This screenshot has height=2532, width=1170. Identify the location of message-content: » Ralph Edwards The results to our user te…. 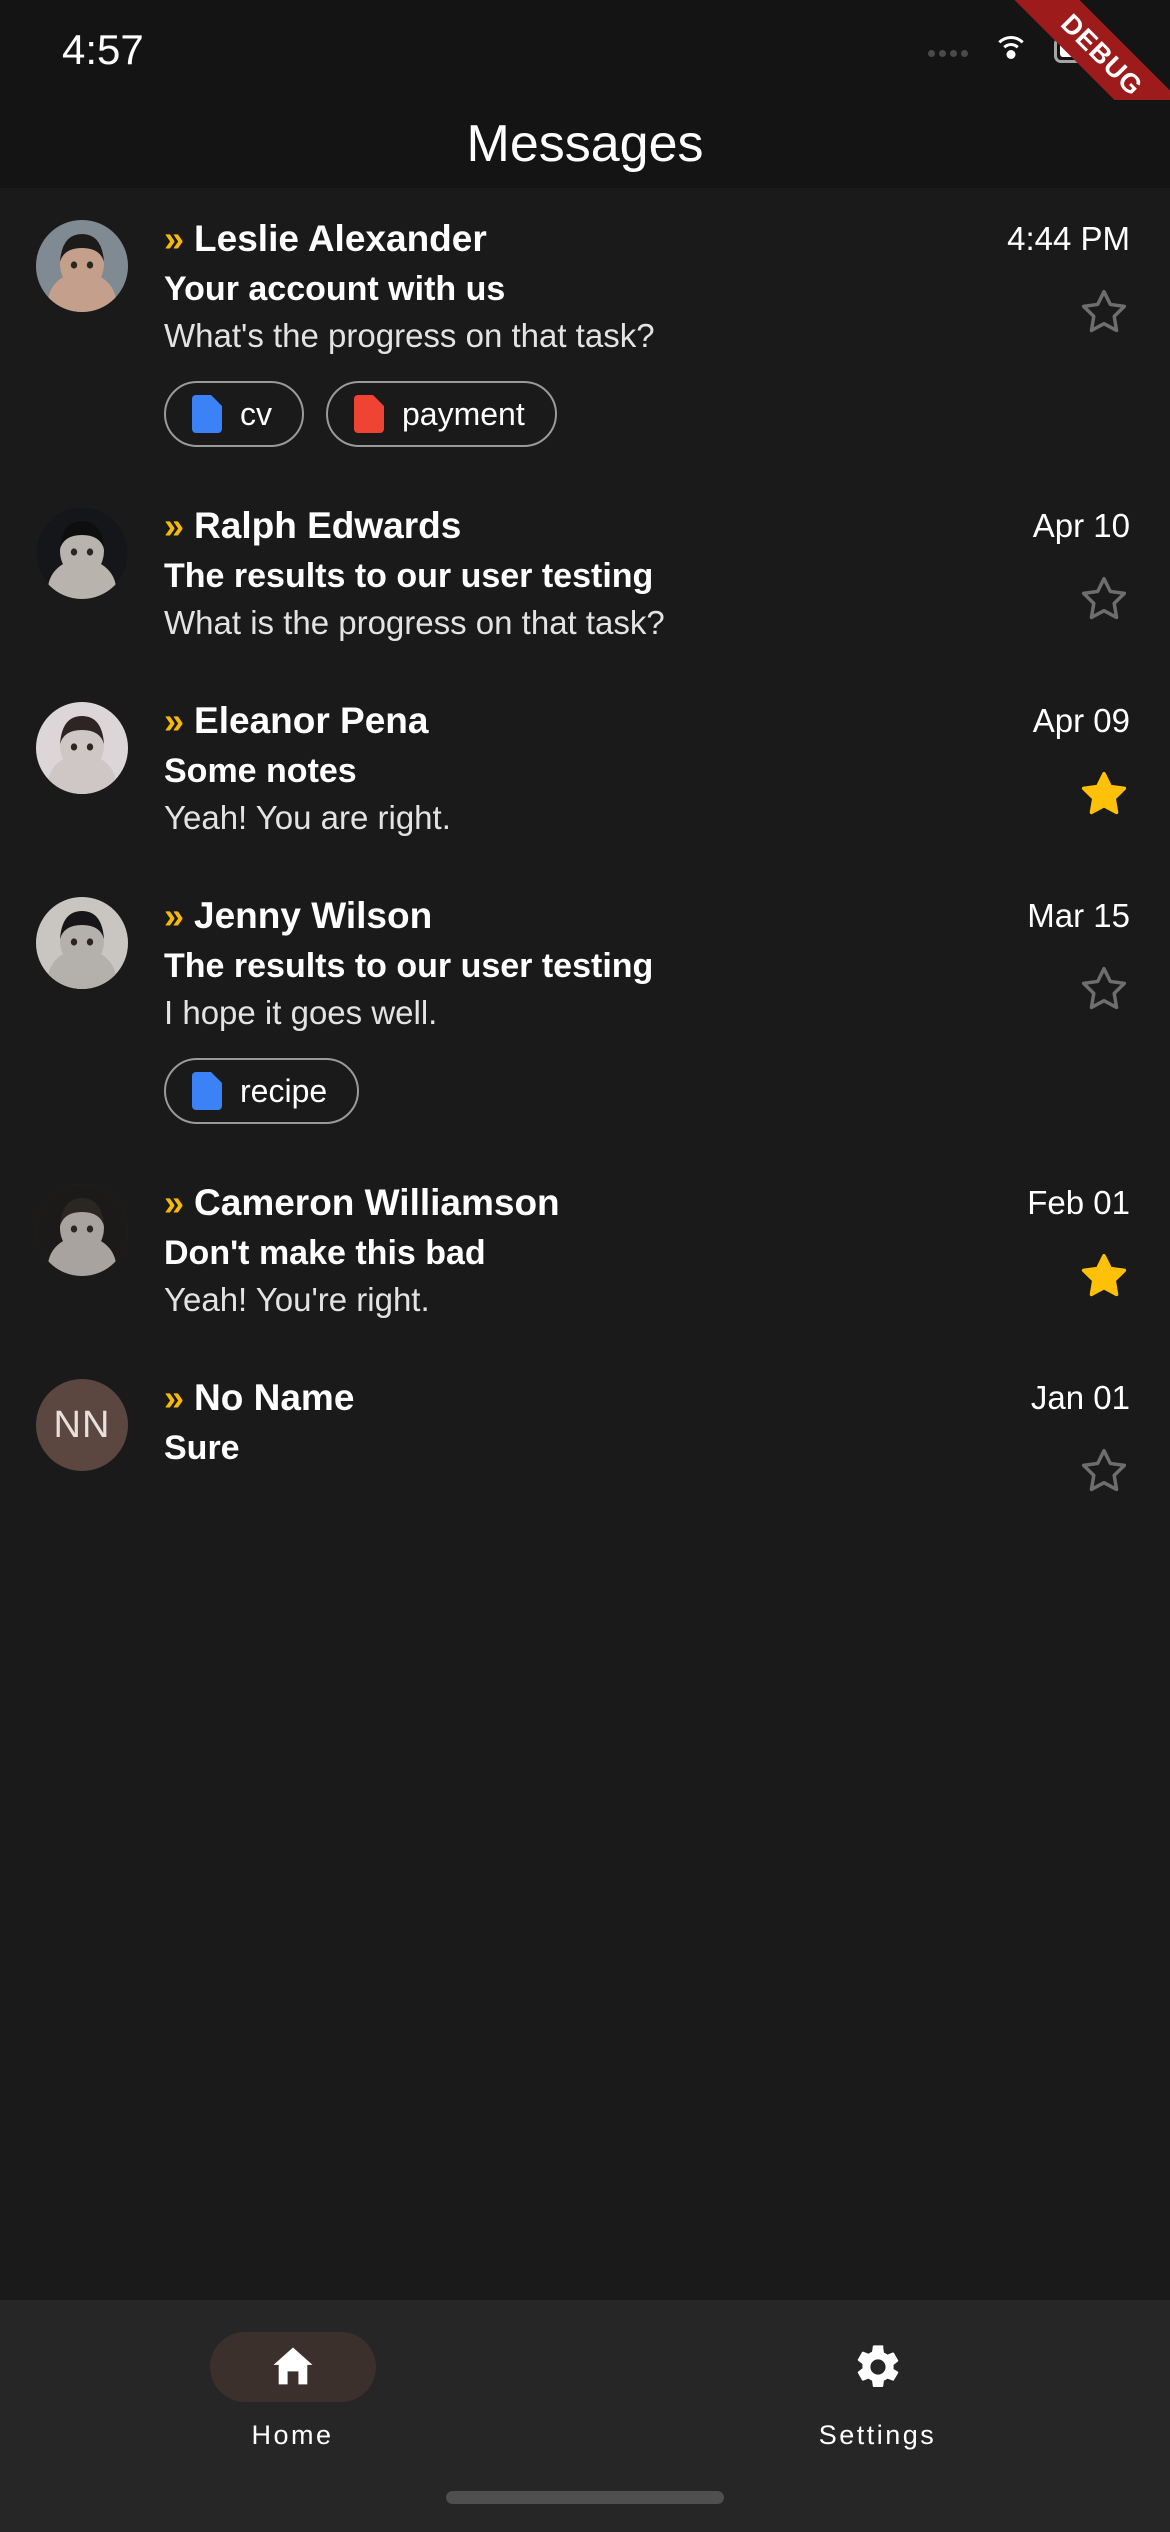
(553, 572).